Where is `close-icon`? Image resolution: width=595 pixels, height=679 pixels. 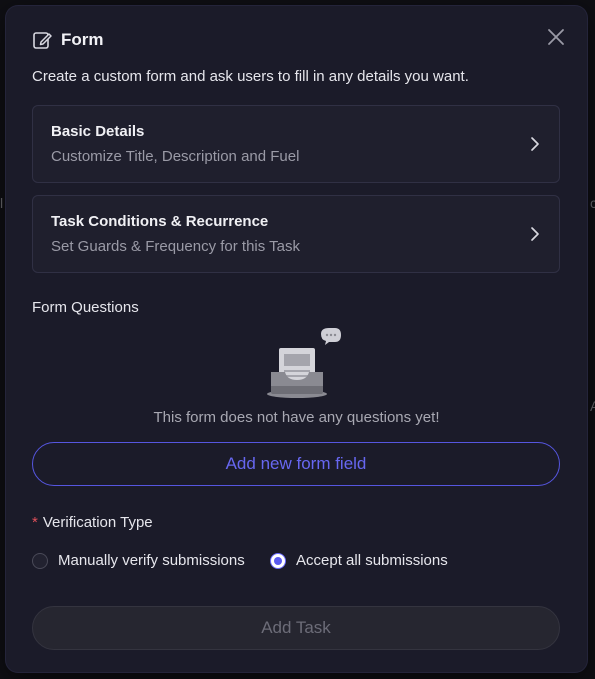
close-icon is located at coordinates (556, 37).